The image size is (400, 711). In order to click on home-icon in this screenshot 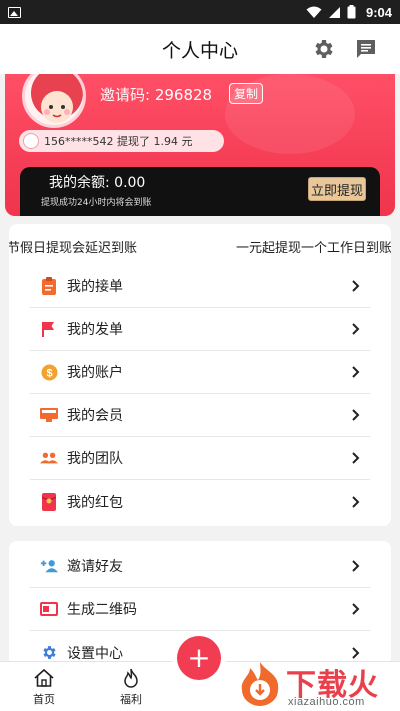, I will do `click(44, 677)`.